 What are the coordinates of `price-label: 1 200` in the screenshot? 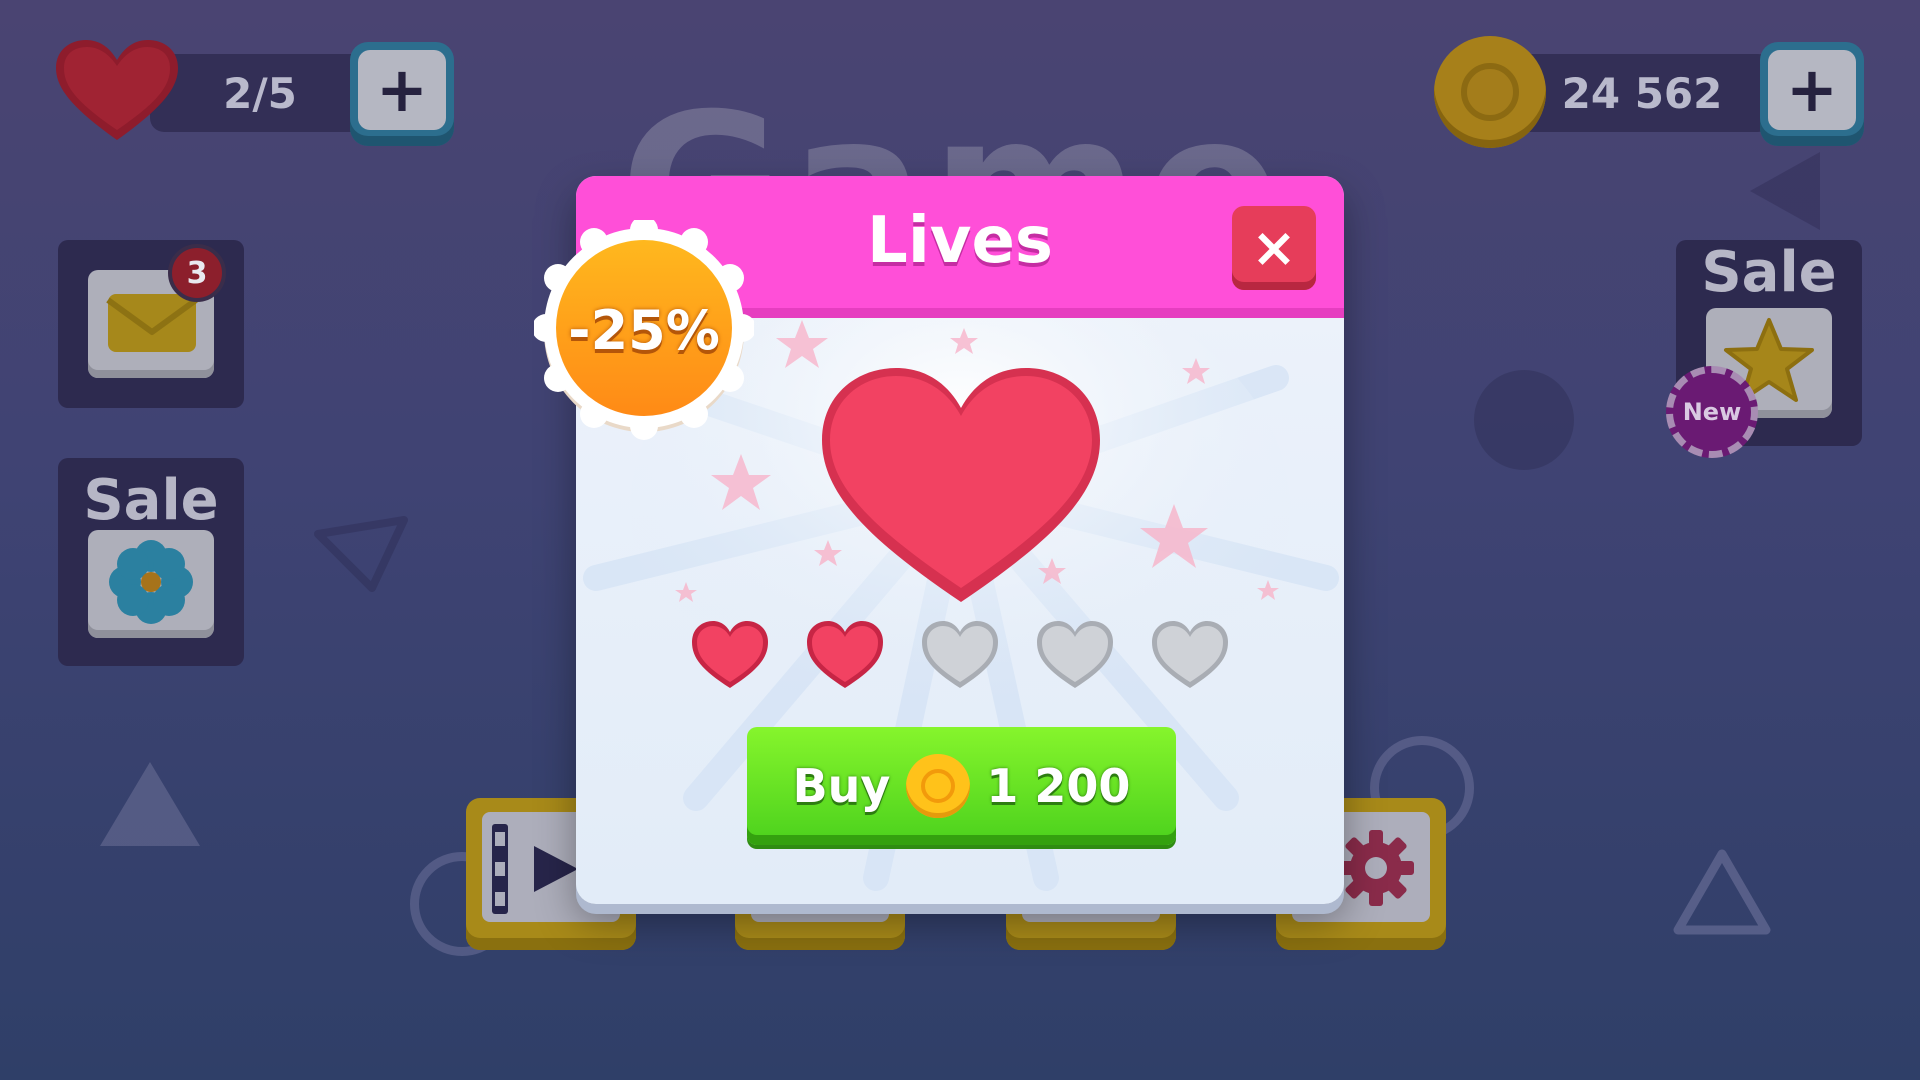 It's located at (1058, 786).